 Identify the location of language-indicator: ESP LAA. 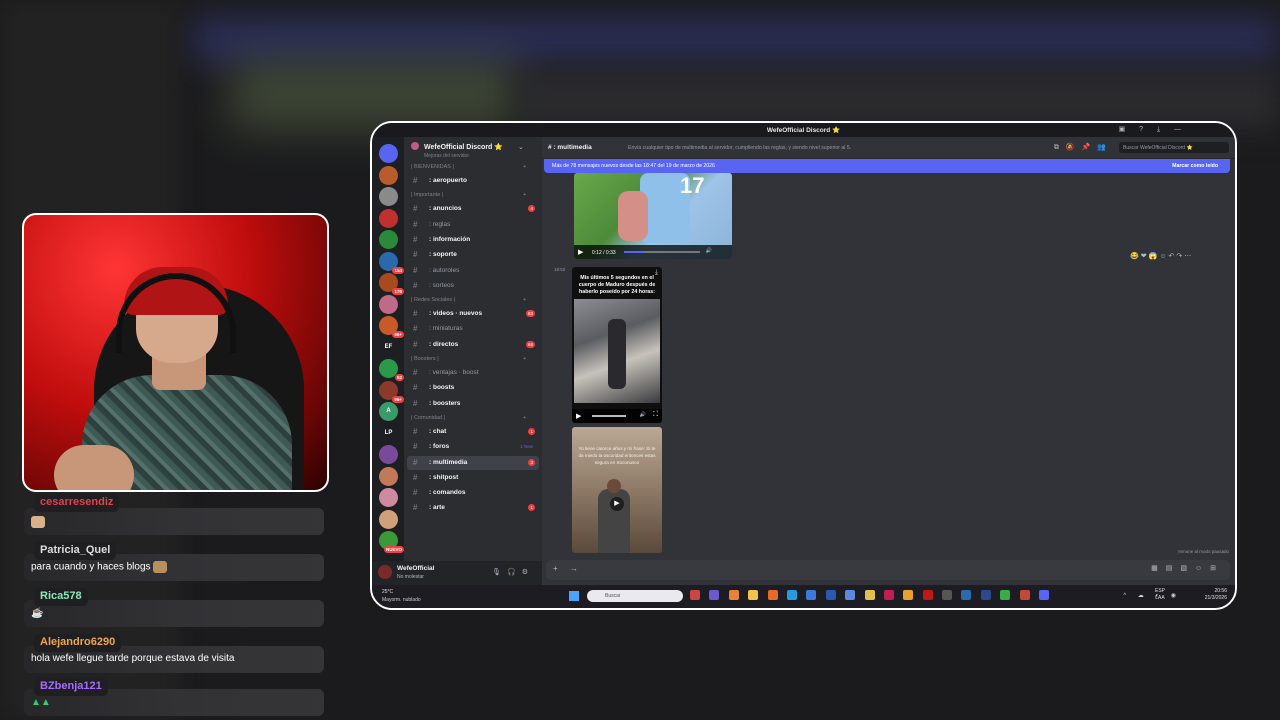
(1160, 595).